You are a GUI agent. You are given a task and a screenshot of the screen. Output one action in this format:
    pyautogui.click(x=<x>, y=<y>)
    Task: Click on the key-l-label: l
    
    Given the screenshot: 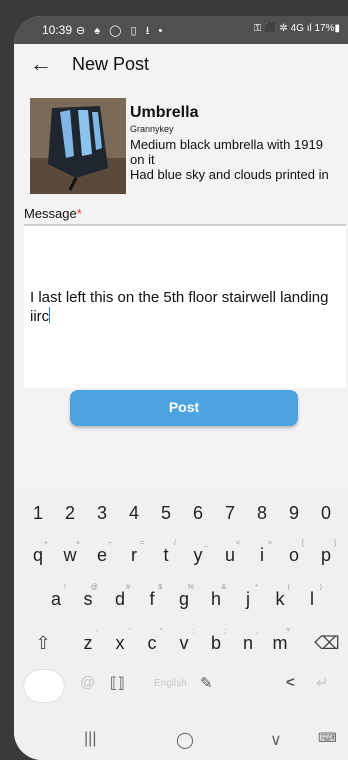 What is the action you would take?
    pyautogui.click(x=312, y=599)
    